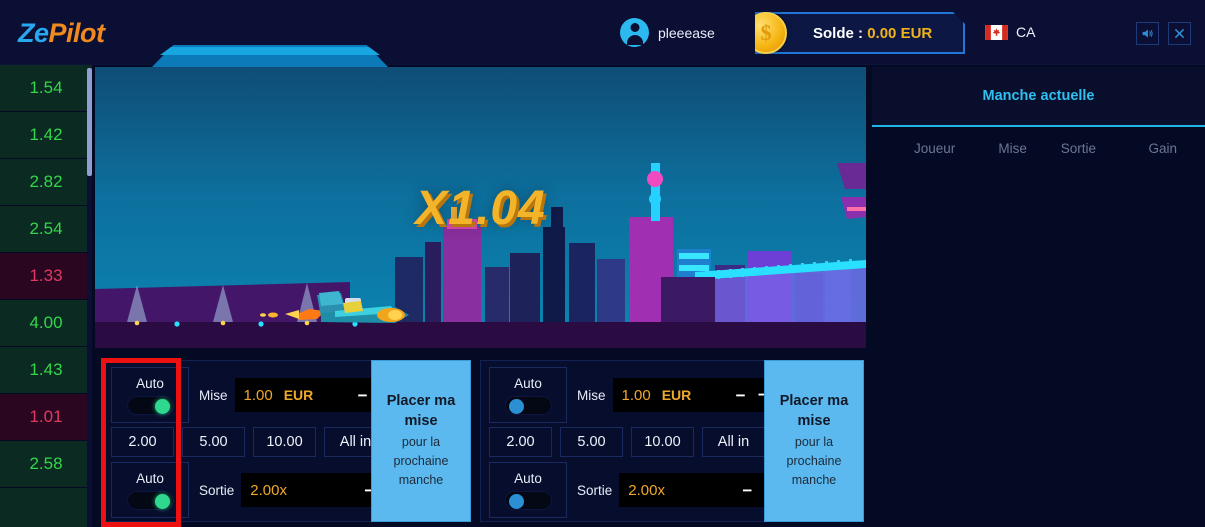 The image size is (1205, 527). What do you see at coordinates (686, 32) in the screenshot?
I see `username-label: pleeease` at bounding box center [686, 32].